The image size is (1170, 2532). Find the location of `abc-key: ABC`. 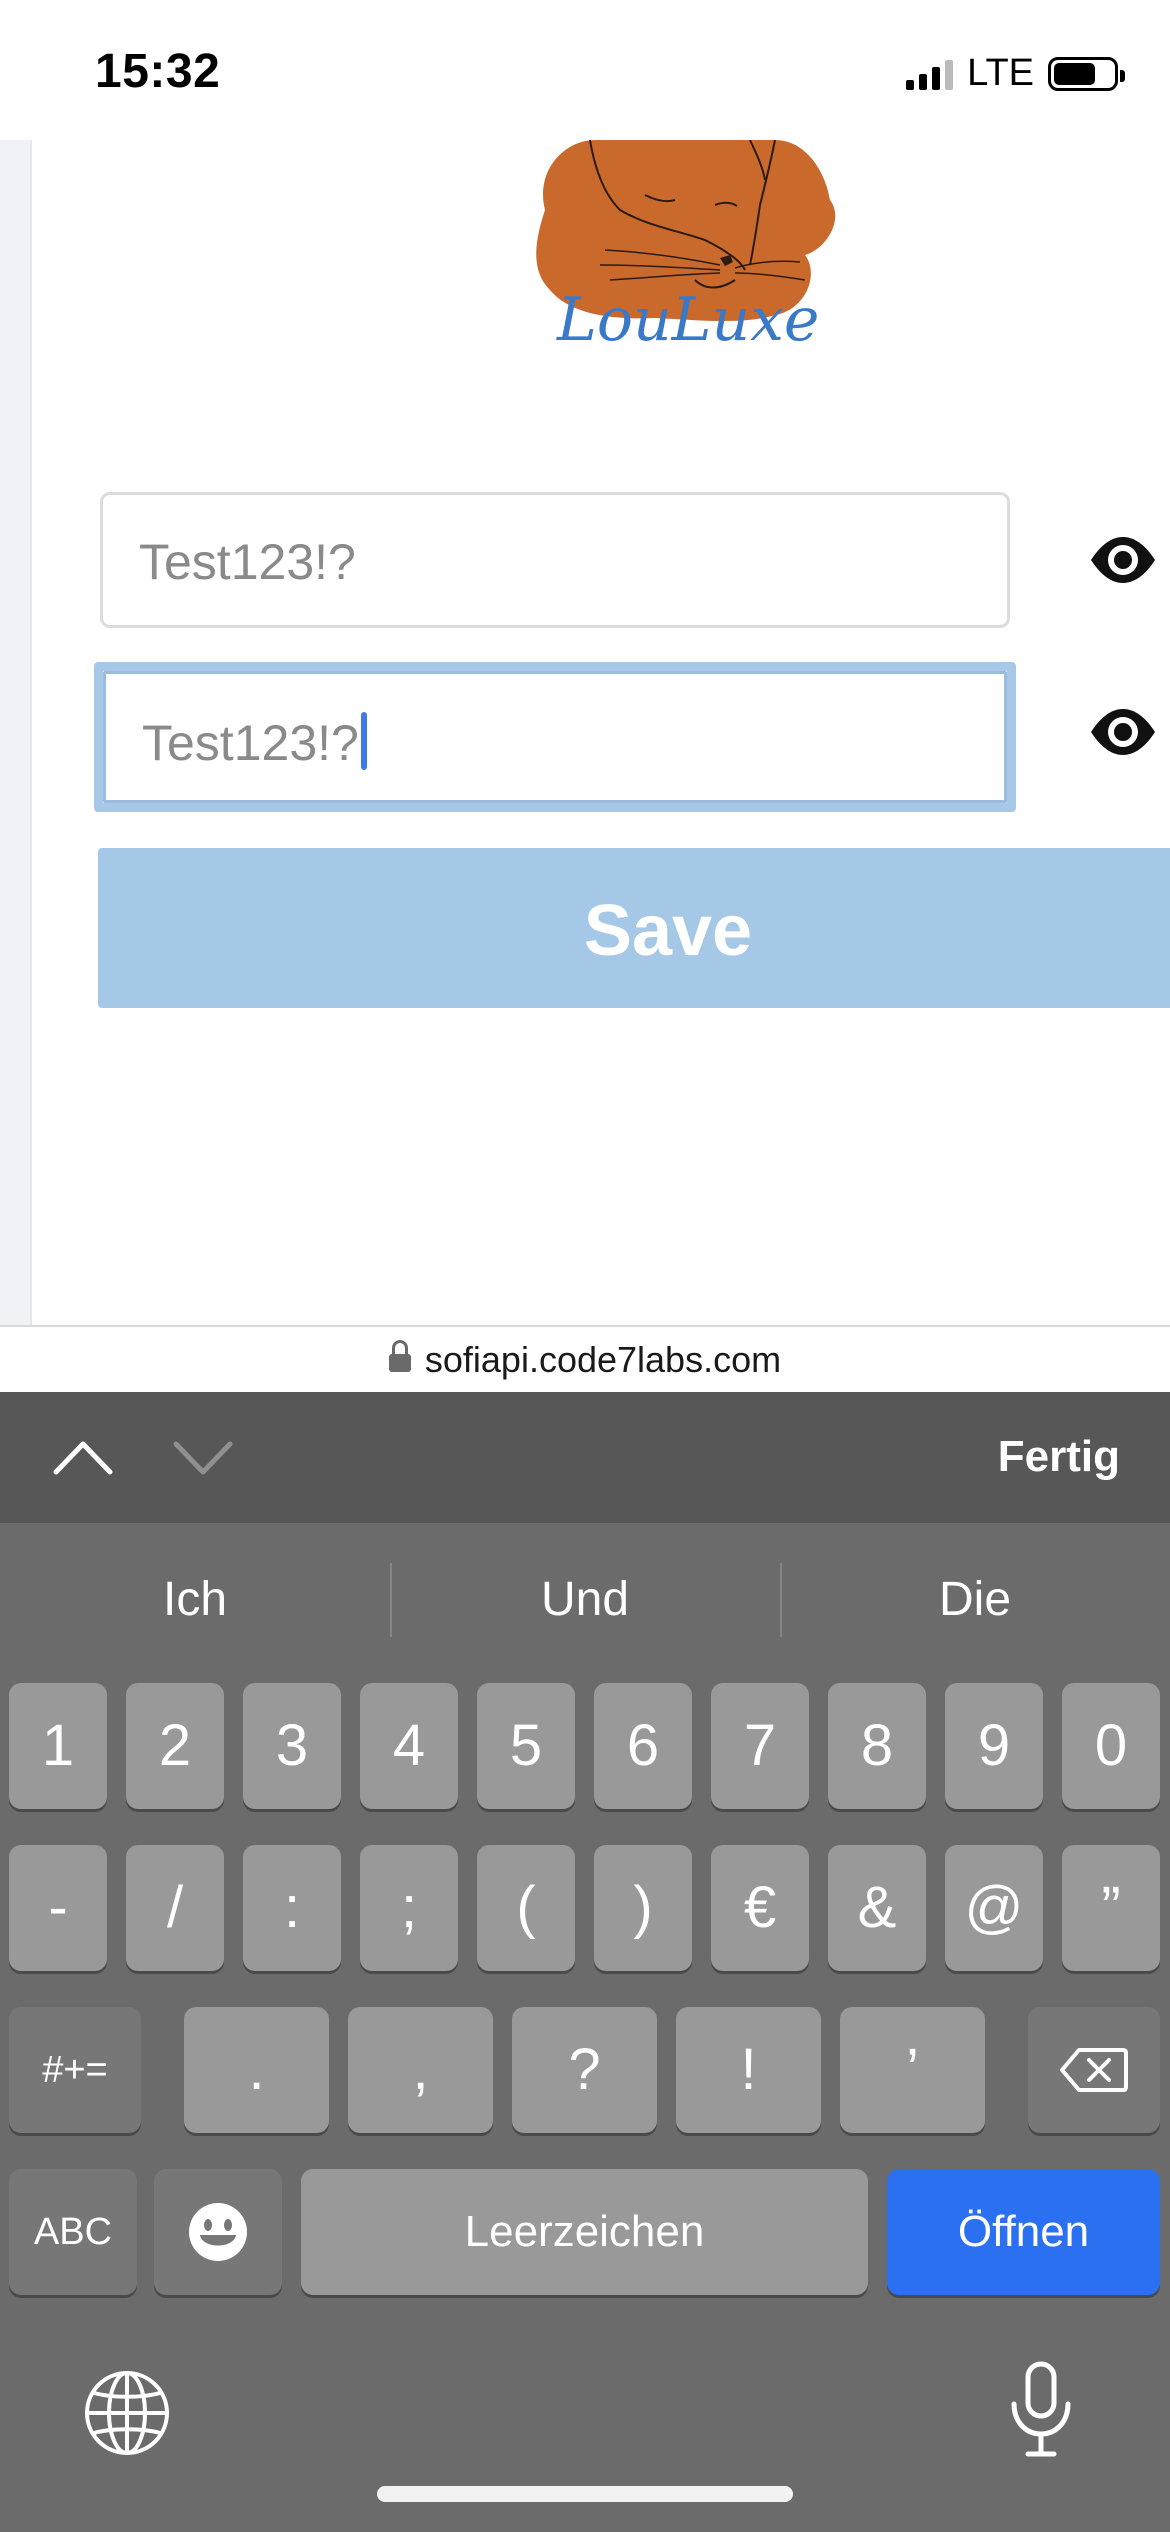

abc-key: ABC is located at coordinates (73, 2232).